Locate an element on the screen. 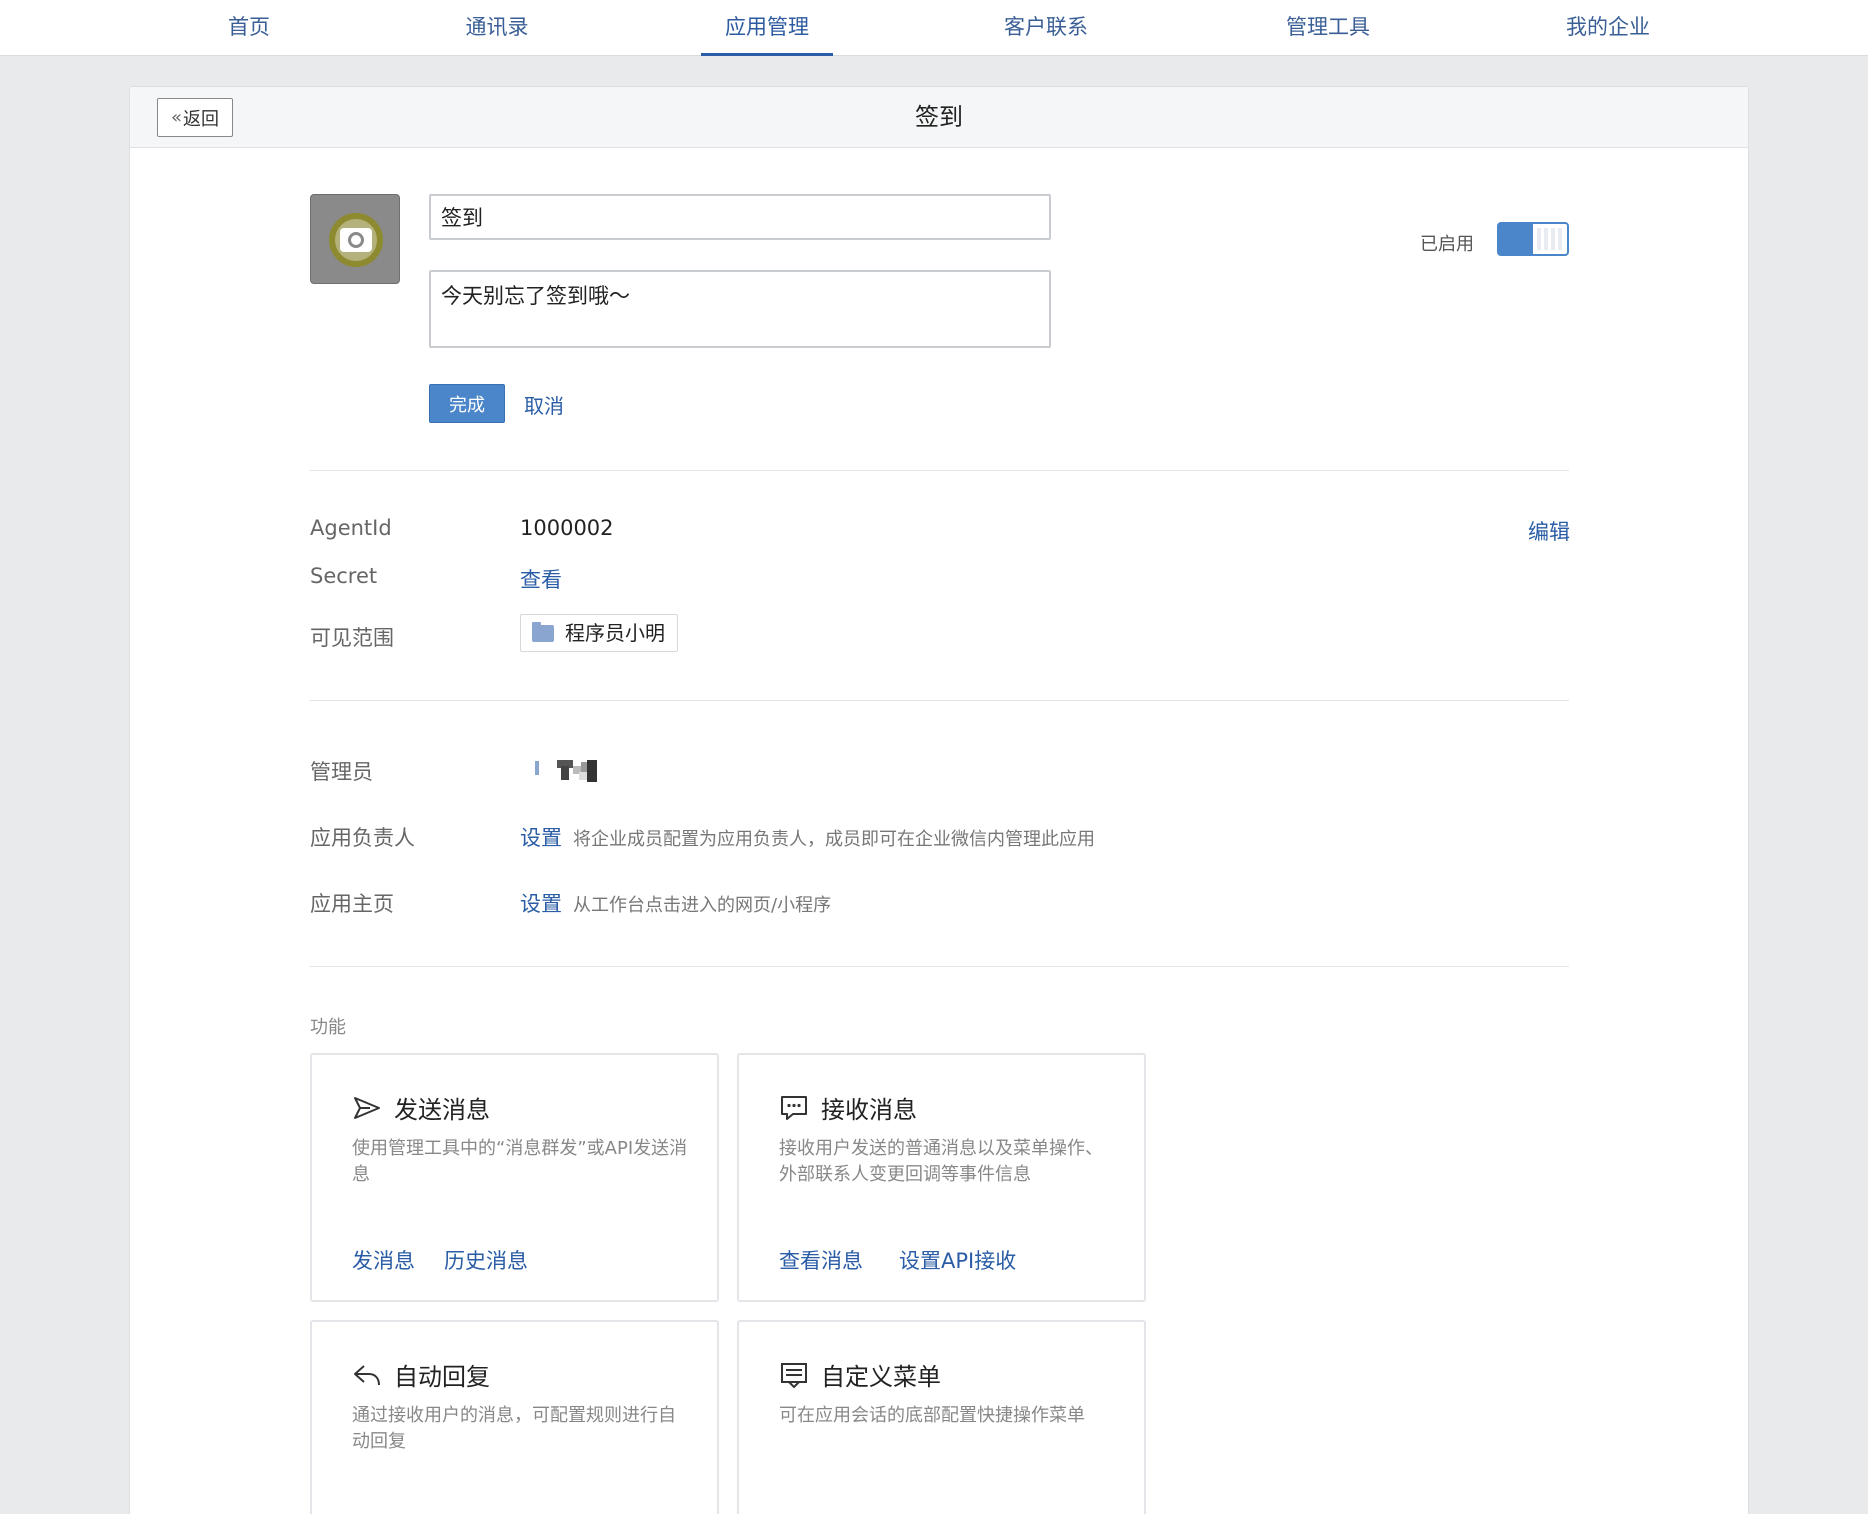  feature-title: 自动回复 is located at coordinates (442, 1377).